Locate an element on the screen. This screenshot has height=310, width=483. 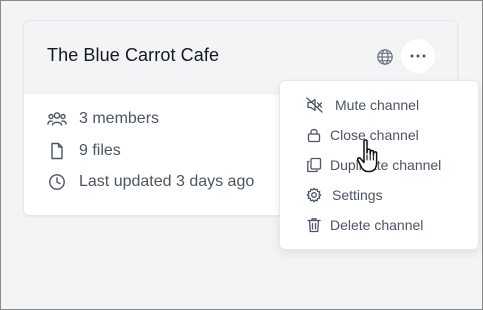
menu-item-mute-channel: Mute channel is located at coordinates (379, 105).